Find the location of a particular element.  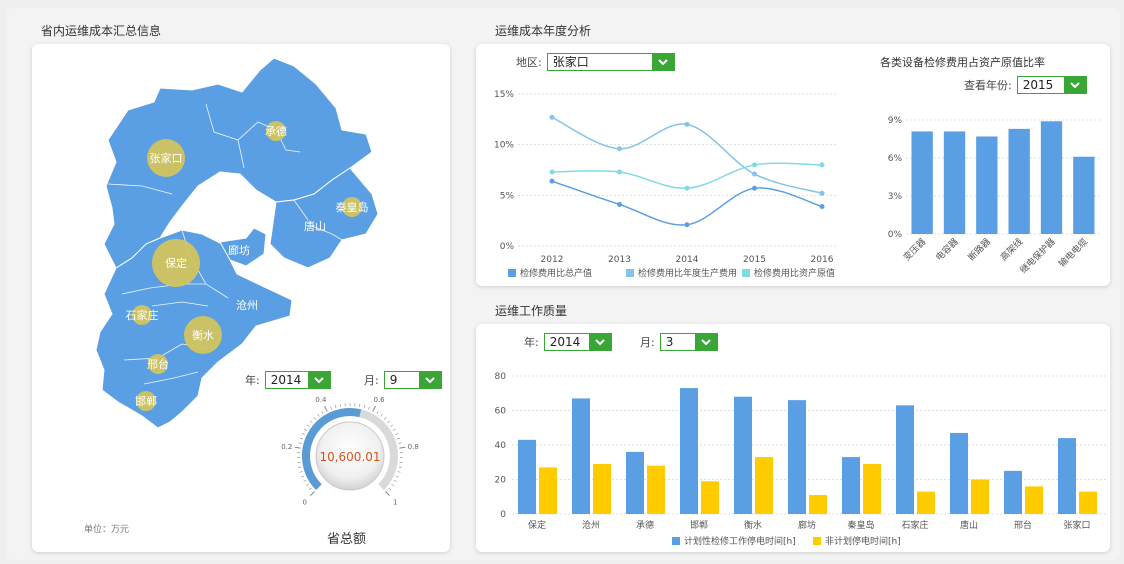

region-select: 张家口 is located at coordinates (610, 62).